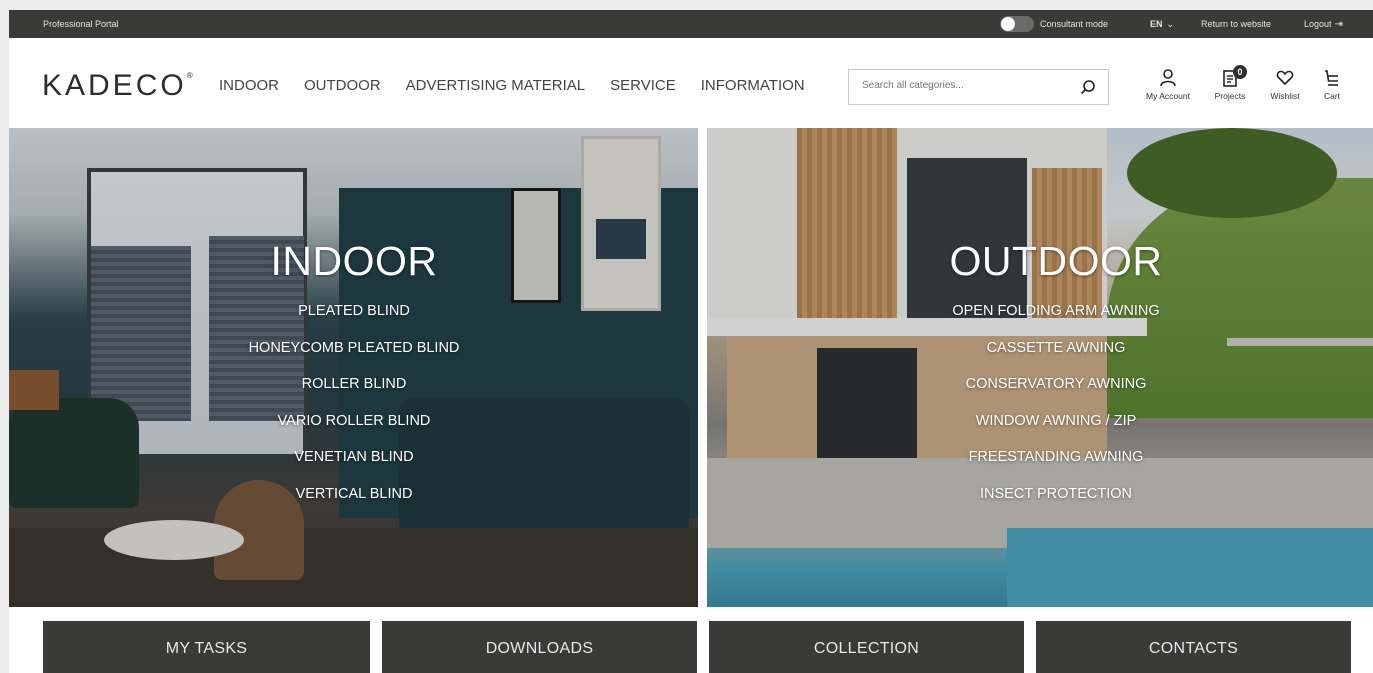 The height and width of the screenshot is (673, 1373). What do you see at coordinates (1230, 83) in the screenshot?
I see `projects-button: 0 Projects` at bounding box center [1230, 83].